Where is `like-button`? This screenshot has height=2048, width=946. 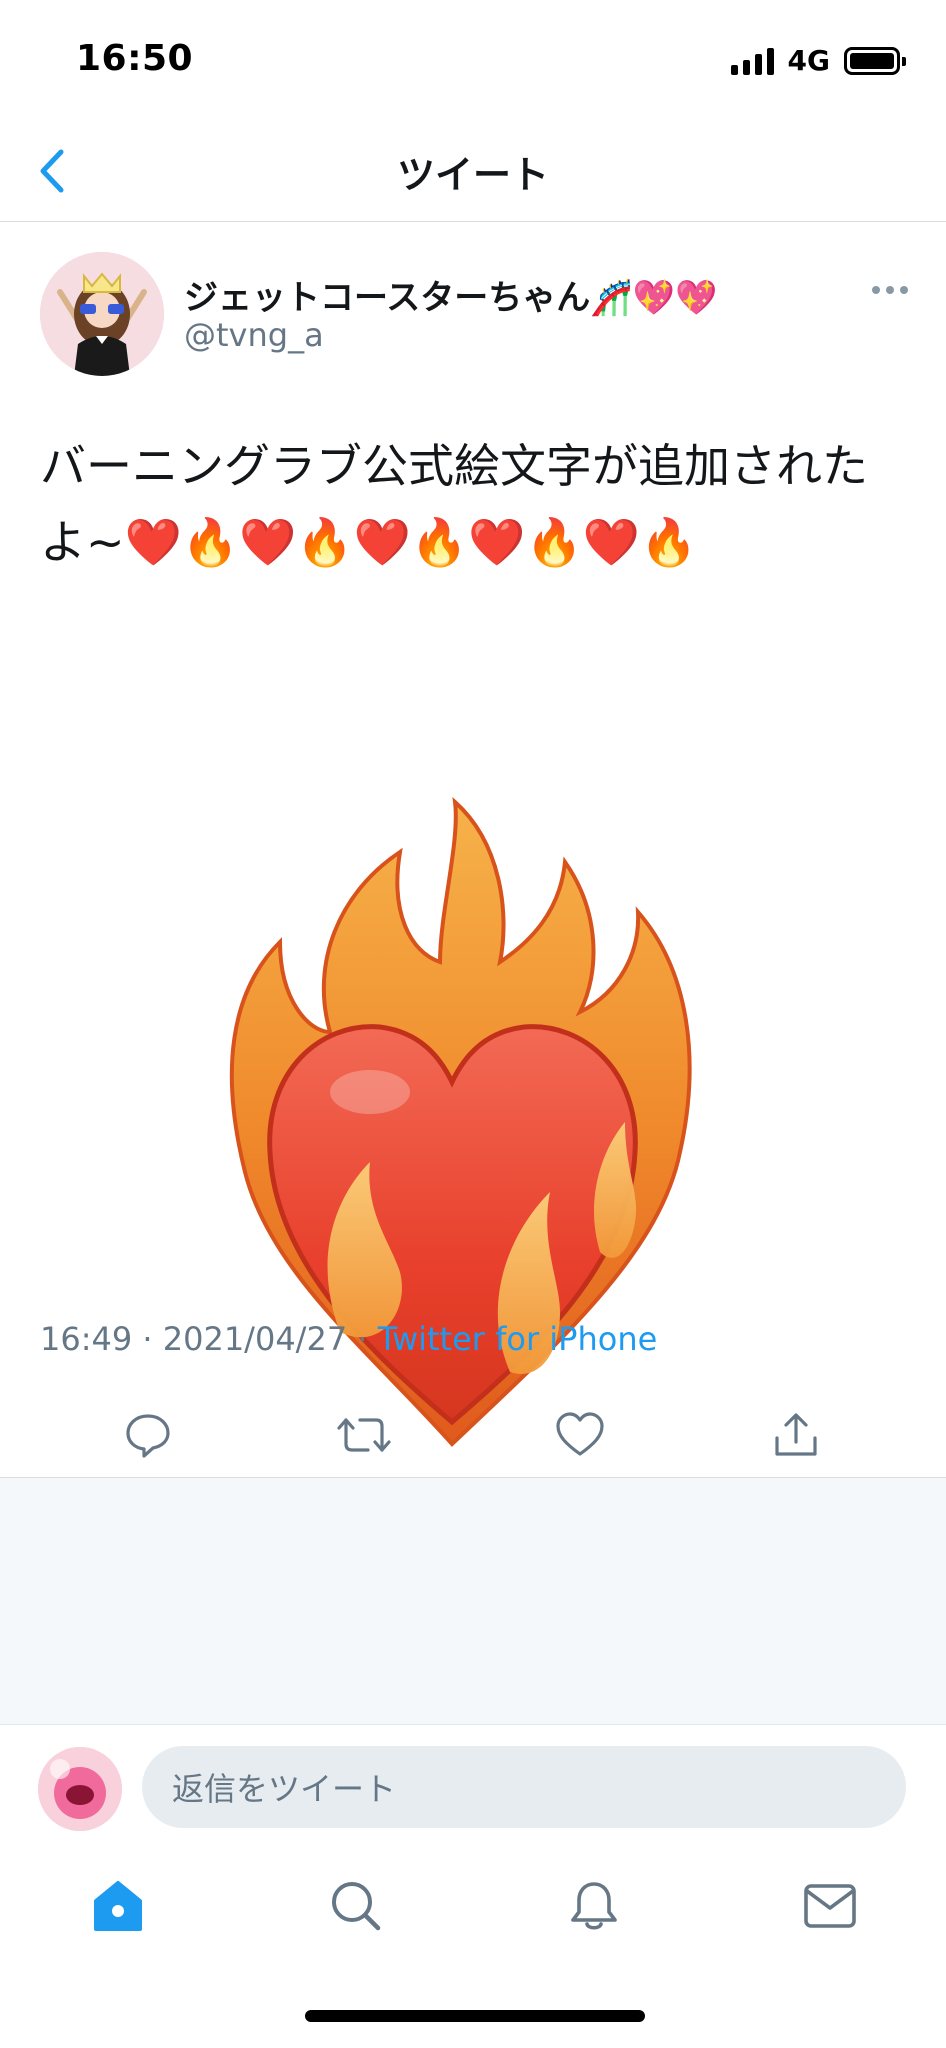 like-button is located at coordinates (580, 1435).